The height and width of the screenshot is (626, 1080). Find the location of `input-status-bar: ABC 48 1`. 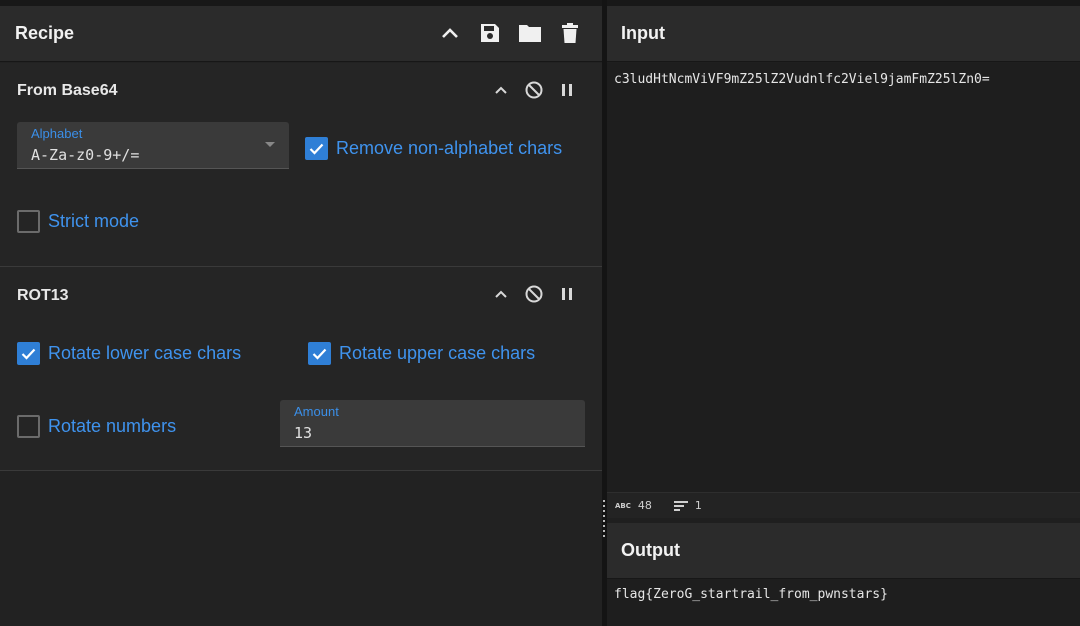

input-status-bar: ABC 48 1 is located at coordinates (843, 505).